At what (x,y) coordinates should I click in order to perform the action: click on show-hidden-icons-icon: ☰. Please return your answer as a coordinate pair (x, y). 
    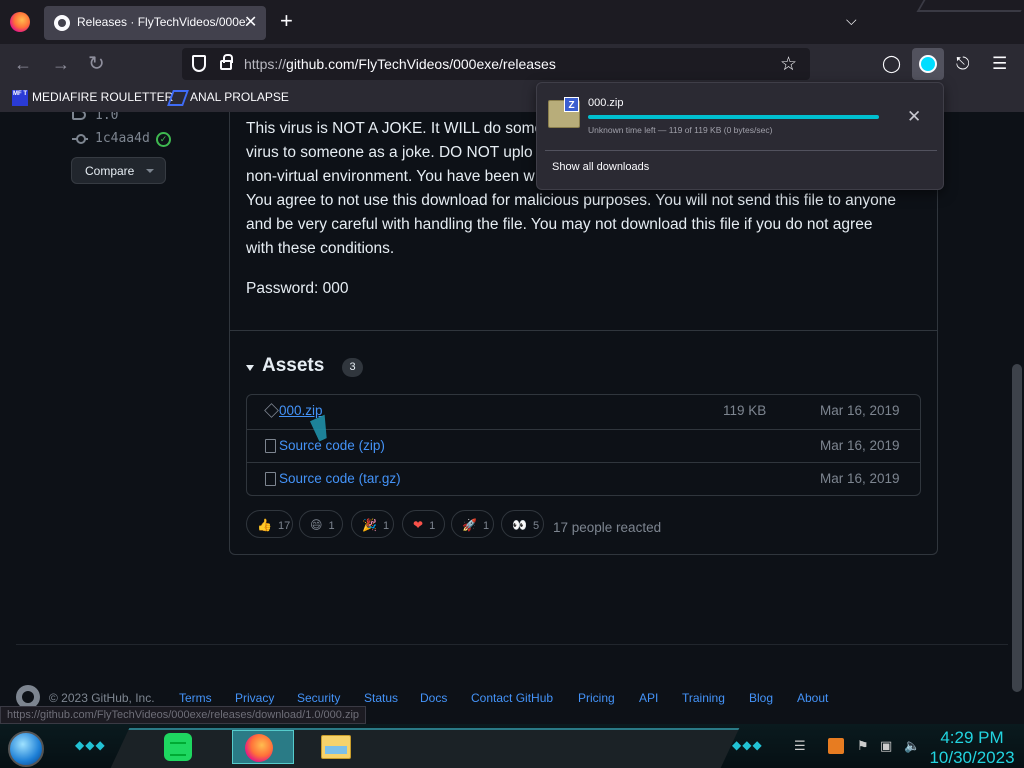
    Looking at the image, I should click on (800, 746).